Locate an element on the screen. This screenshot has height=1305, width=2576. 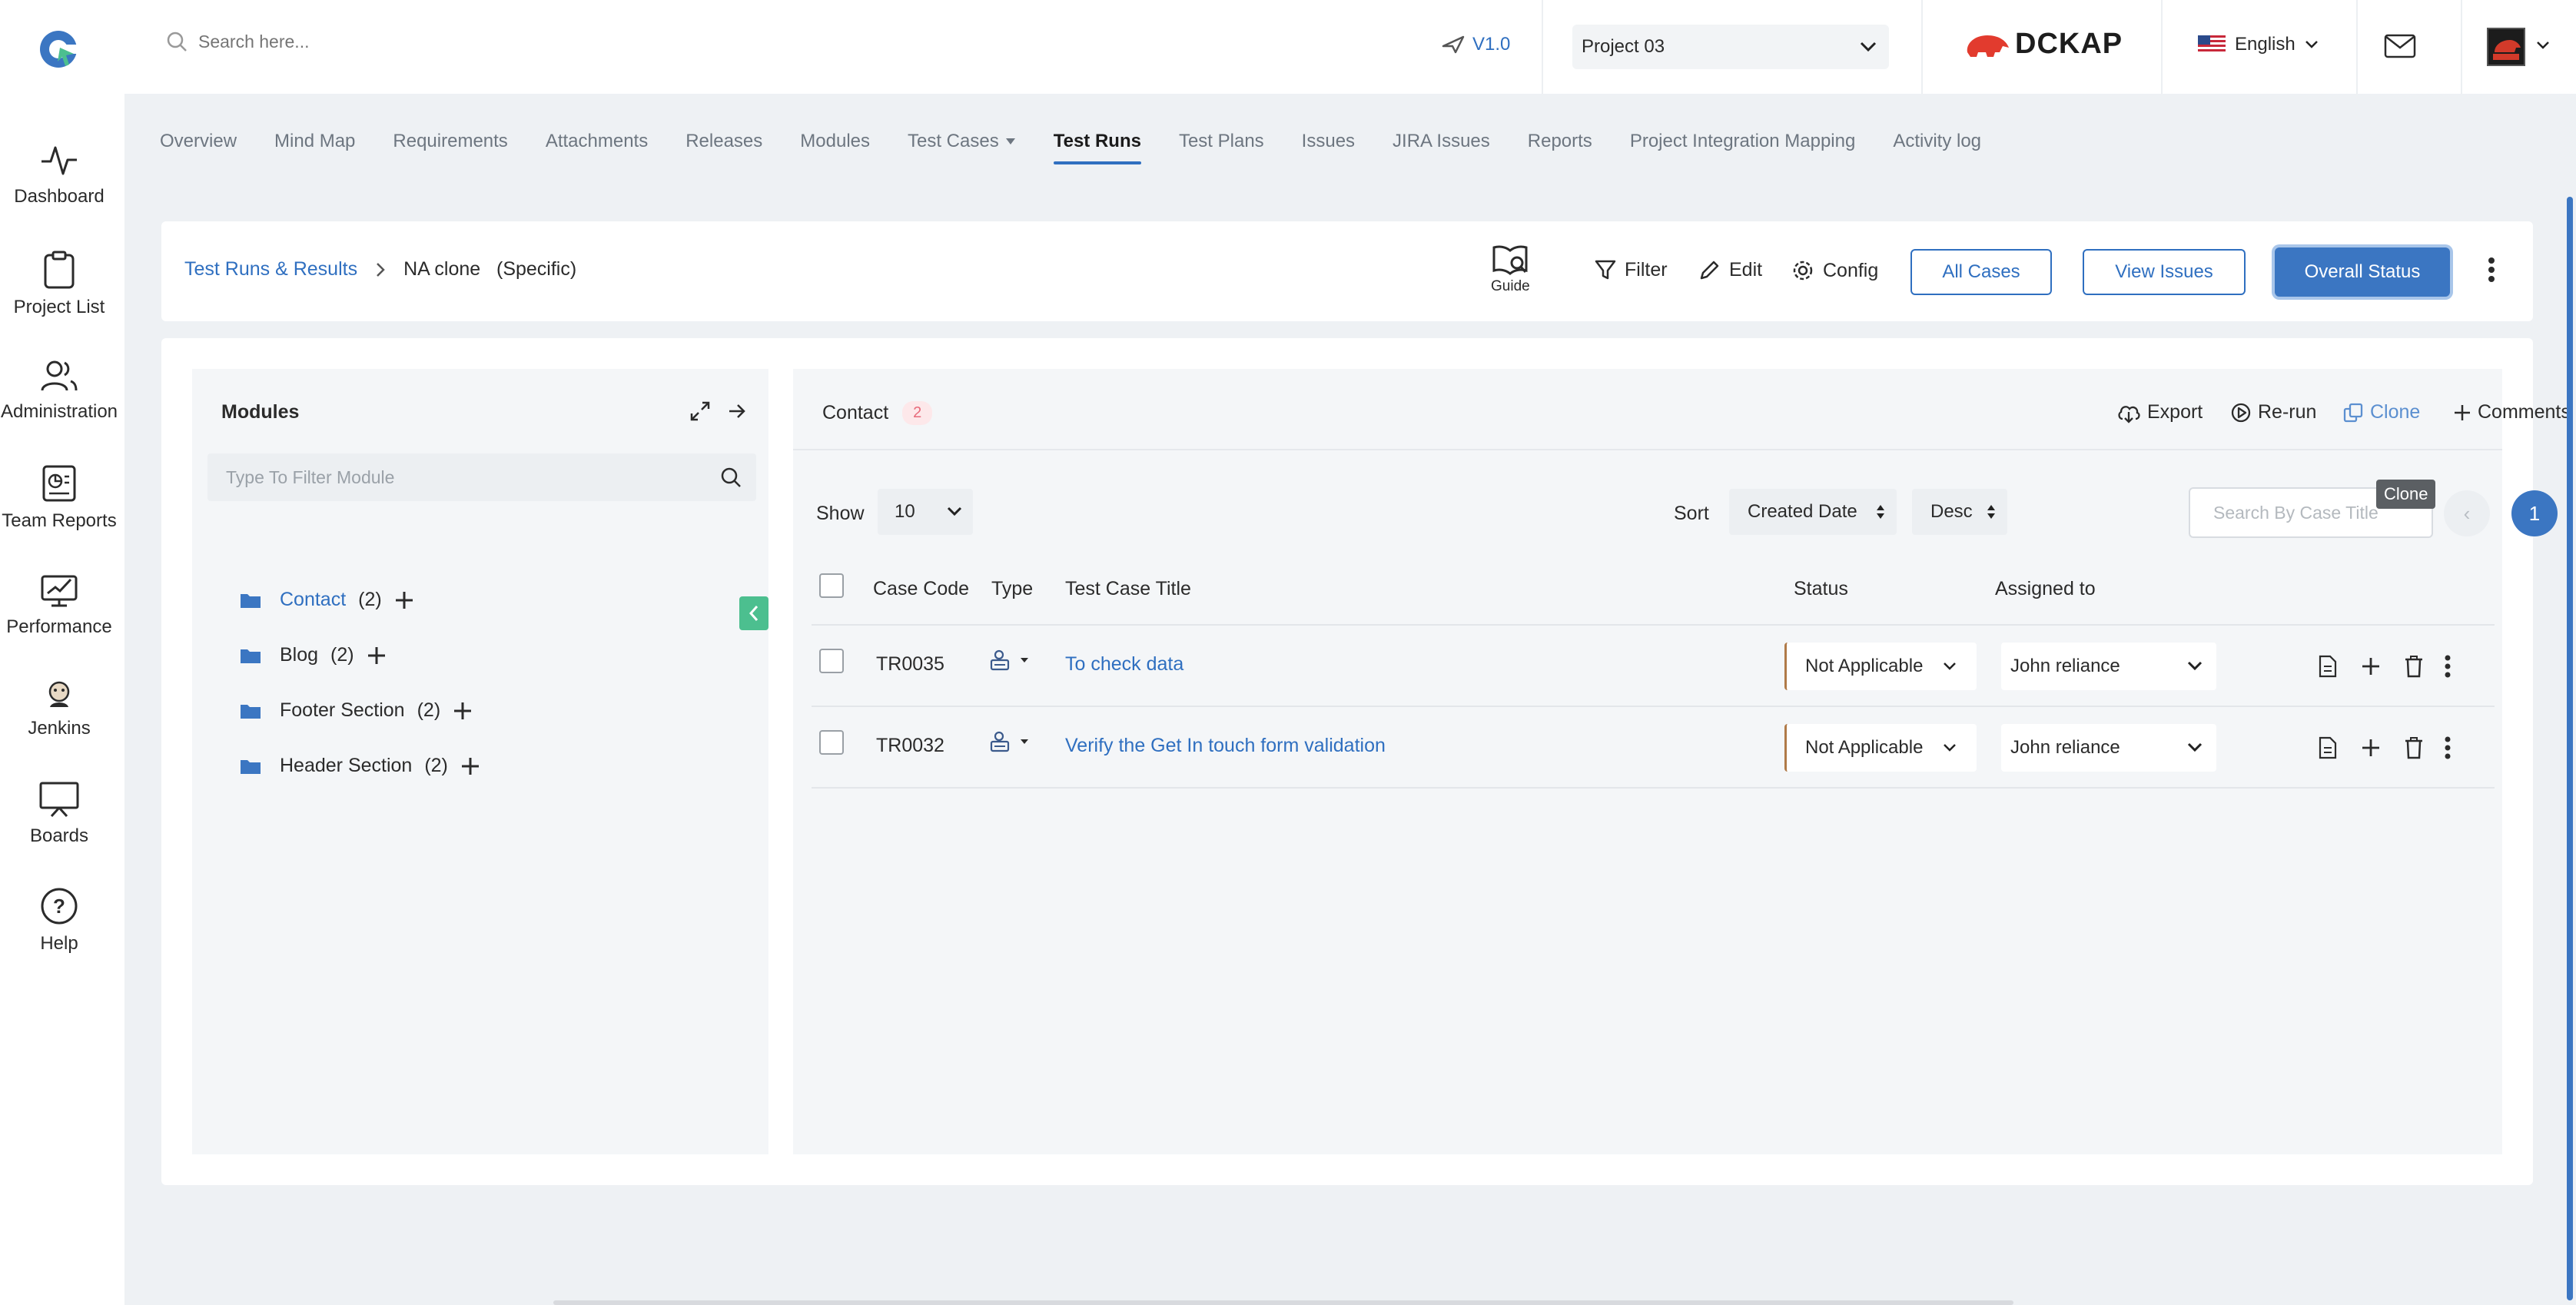
module-item: Footer Section (2) is located at coordinates (356, 710).